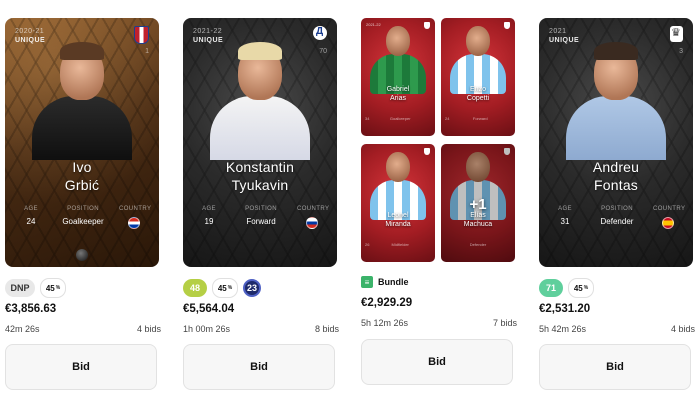 The height and width of the screenshot is (404, 700). What do you see at coordinates (617, 221) in the screenshot?
I see `position-value: Defender` at bounding box center [617, 221].